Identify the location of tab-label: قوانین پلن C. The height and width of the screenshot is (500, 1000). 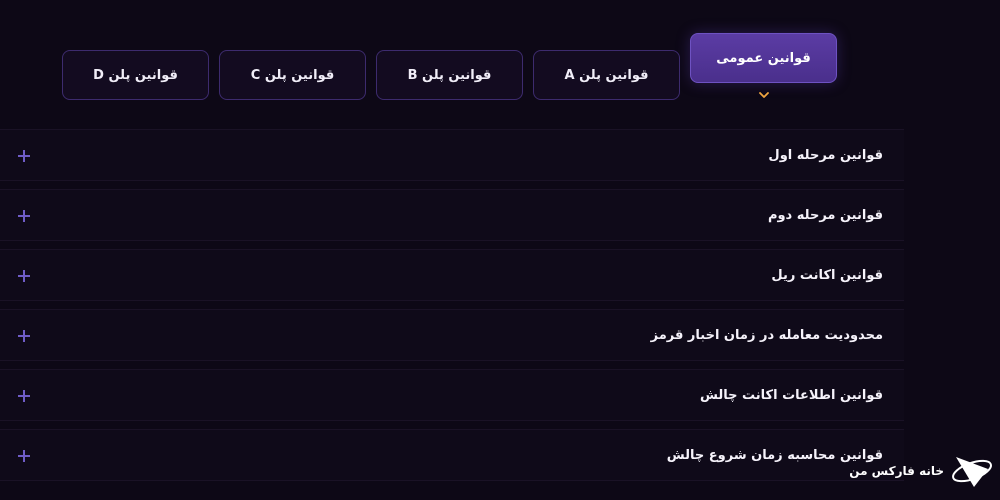
(292, 75).